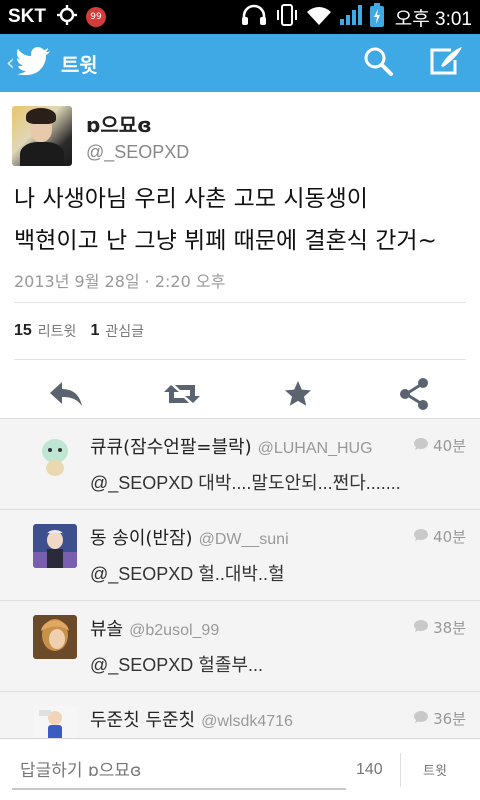 The height and width of the screenshot is (800, 480). I want to click on twitter-bird-icon, so click(33, 63).